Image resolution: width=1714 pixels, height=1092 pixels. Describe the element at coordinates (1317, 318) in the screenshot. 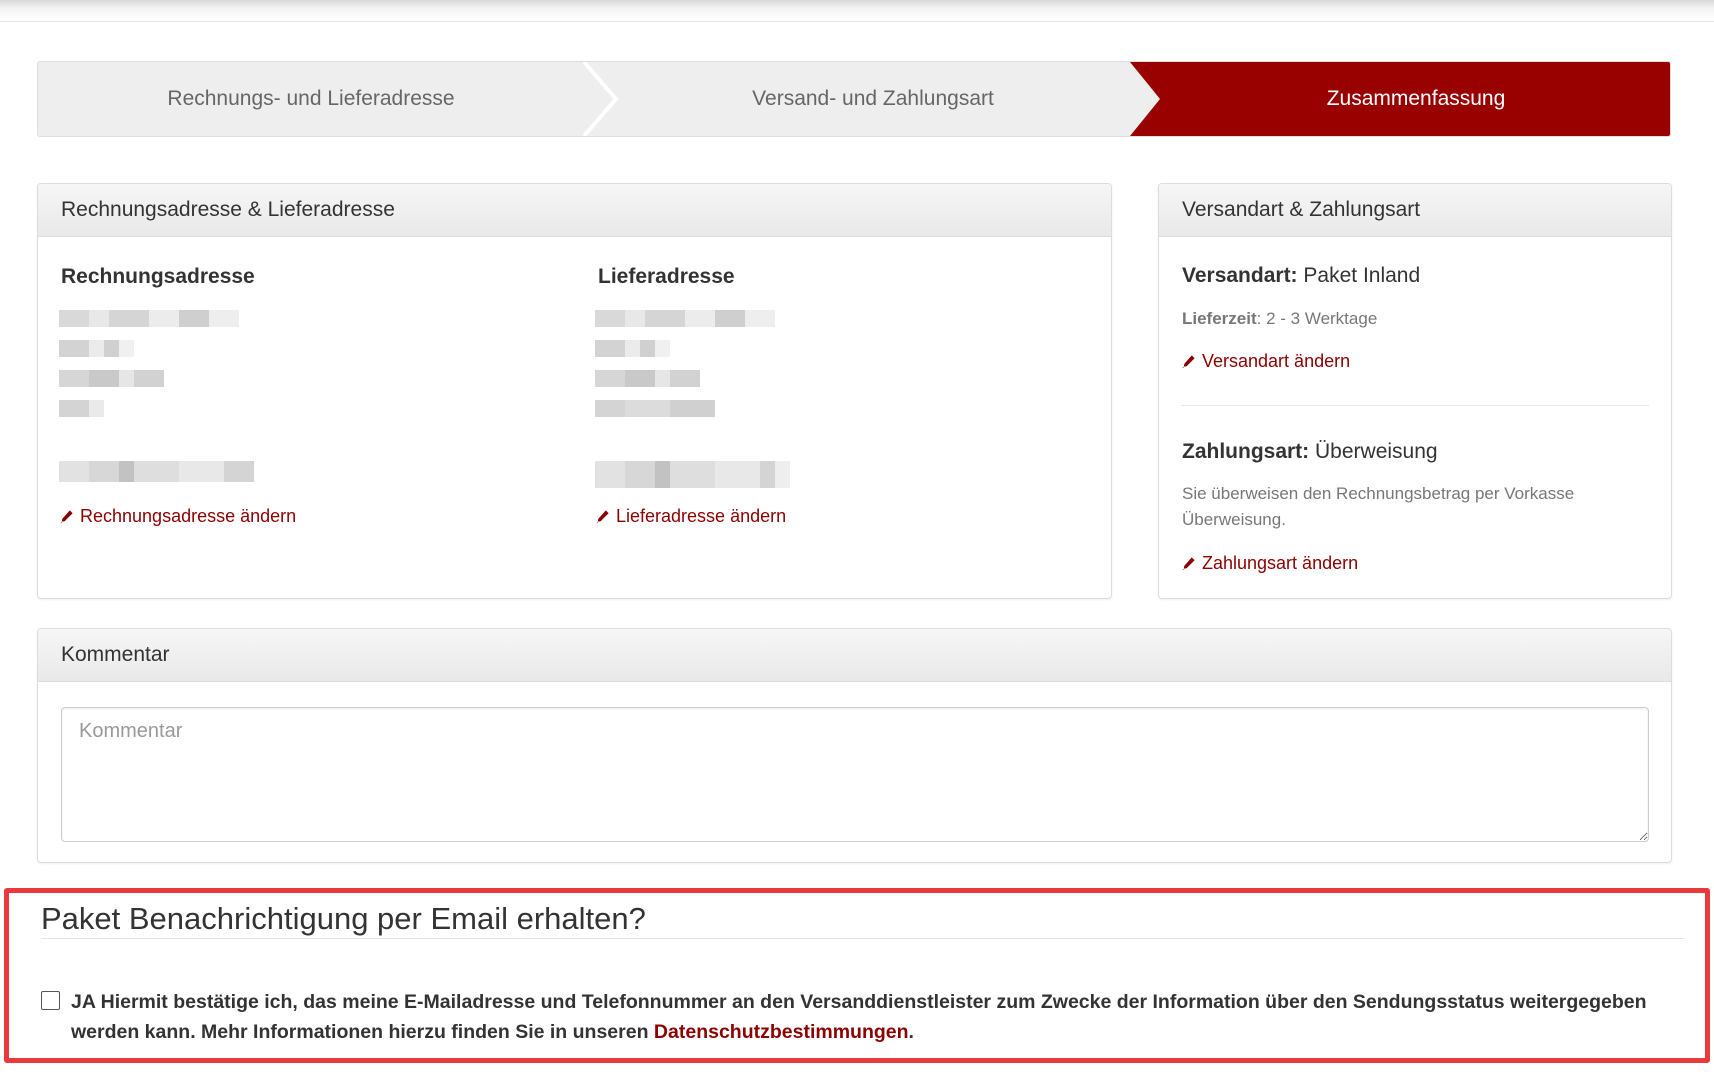

I see `delivery-time-value: : 2 - 3 Werktage` at that location.